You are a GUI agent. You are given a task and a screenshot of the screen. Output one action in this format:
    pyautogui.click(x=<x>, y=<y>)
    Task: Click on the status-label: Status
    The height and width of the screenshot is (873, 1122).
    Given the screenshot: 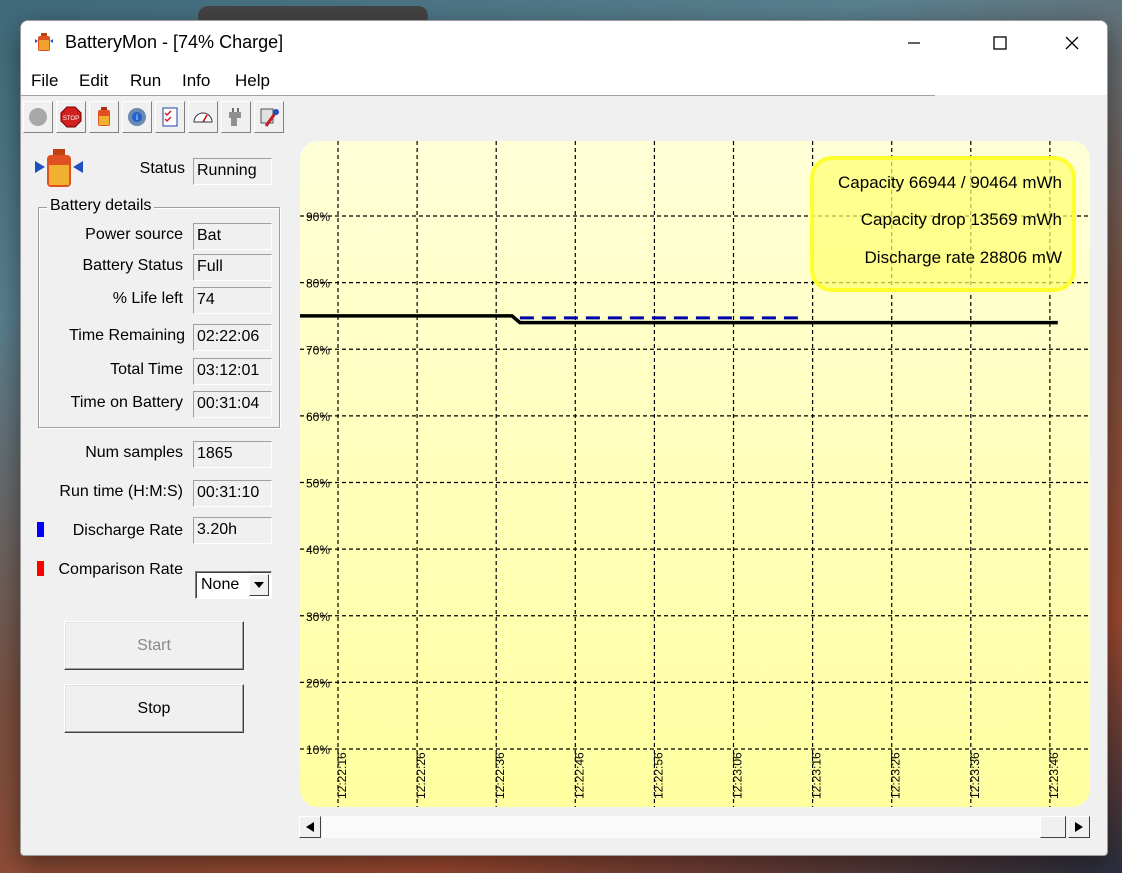 What is the action you would take?
    pyautogui.click(x=162, y=168)
    